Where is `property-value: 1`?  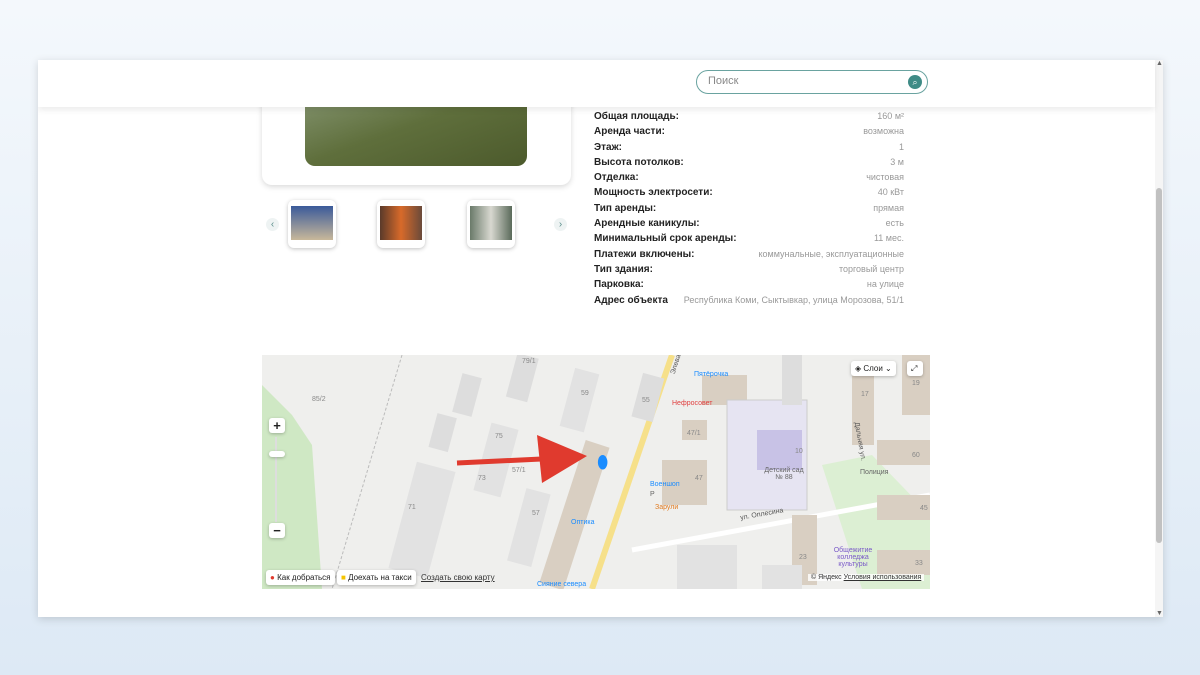
property-value: 1 is located at coordinates (901, 146).